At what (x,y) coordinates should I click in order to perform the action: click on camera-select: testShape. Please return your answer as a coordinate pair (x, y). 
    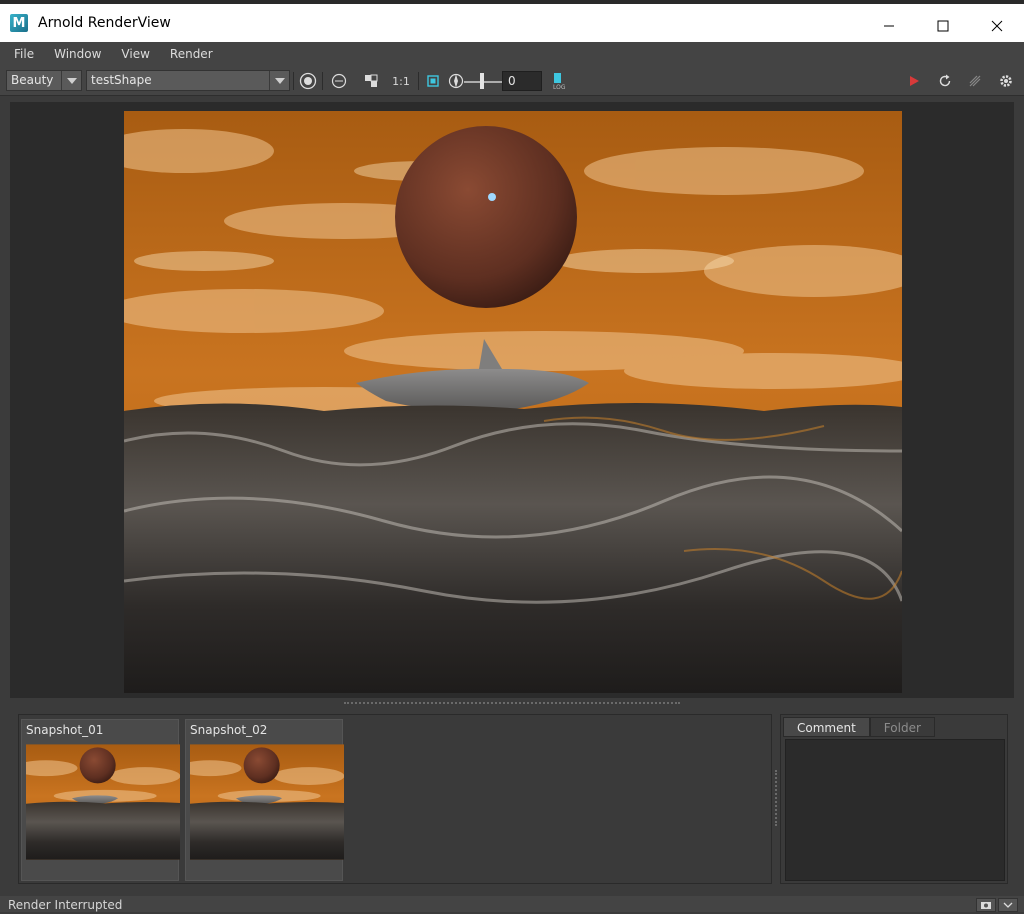
    Looking at the image, I should click on (188, 80).